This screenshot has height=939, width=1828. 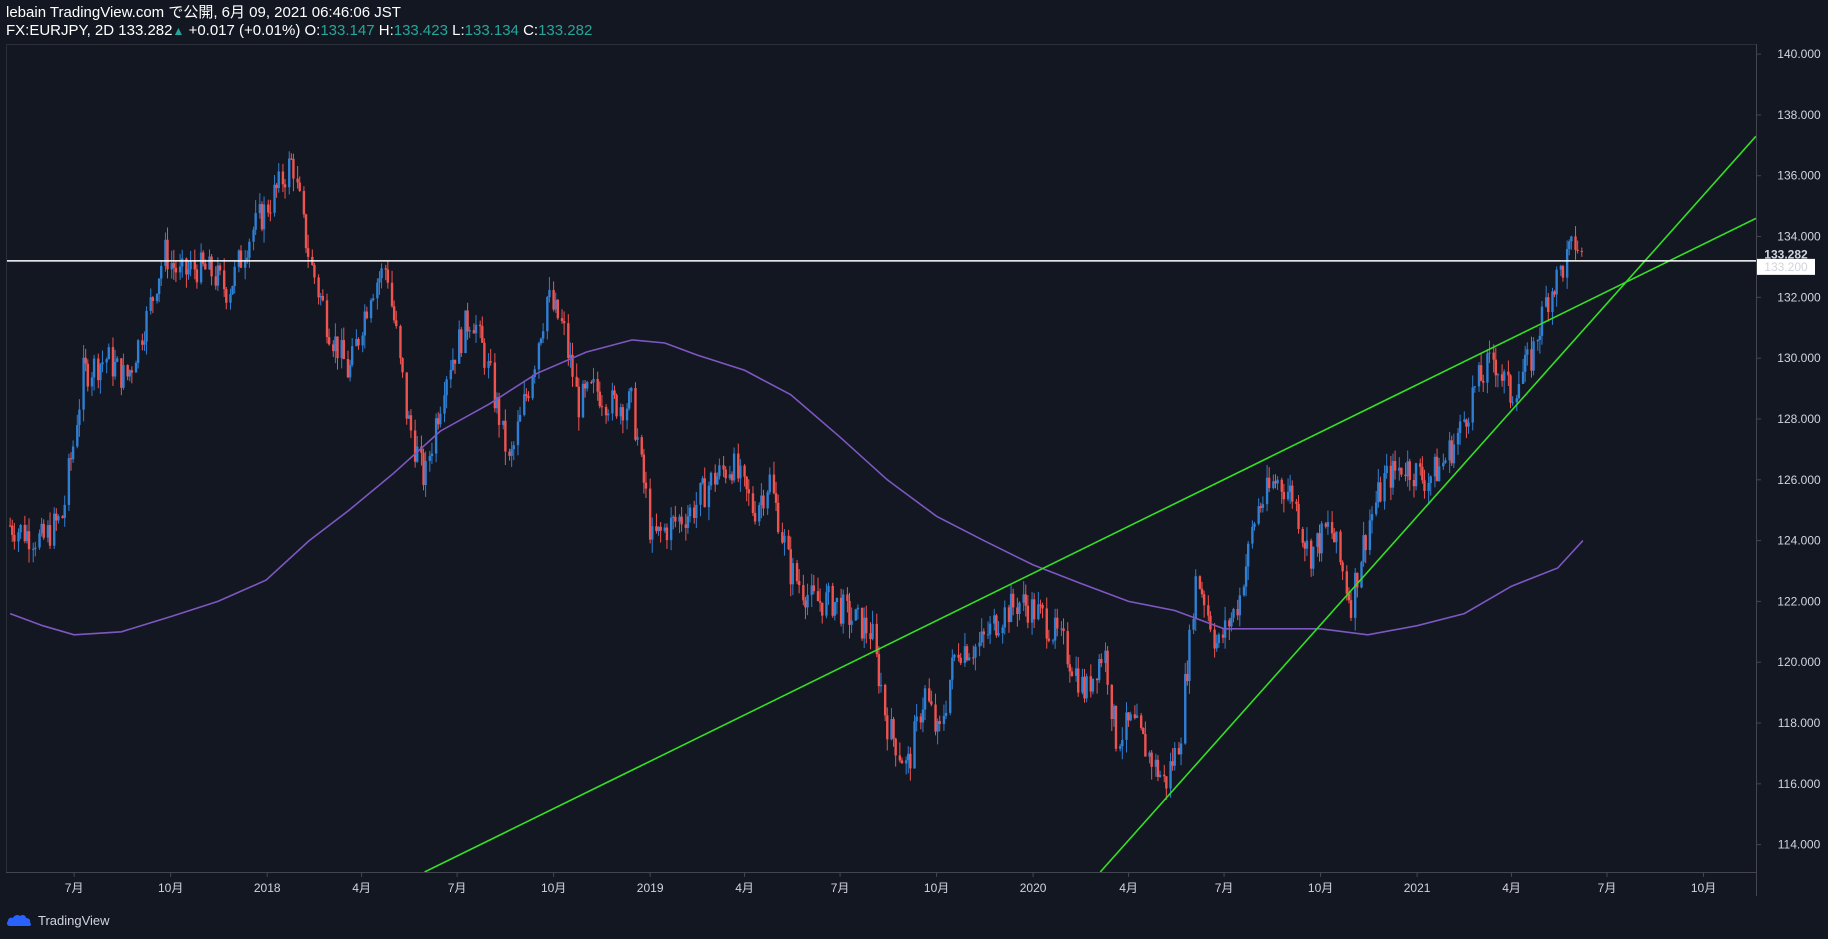 What do you see at coordinates (1128, 888) in the screenshot?
I see `time-tick-label: 4月` at bounding box center [1128, 888].